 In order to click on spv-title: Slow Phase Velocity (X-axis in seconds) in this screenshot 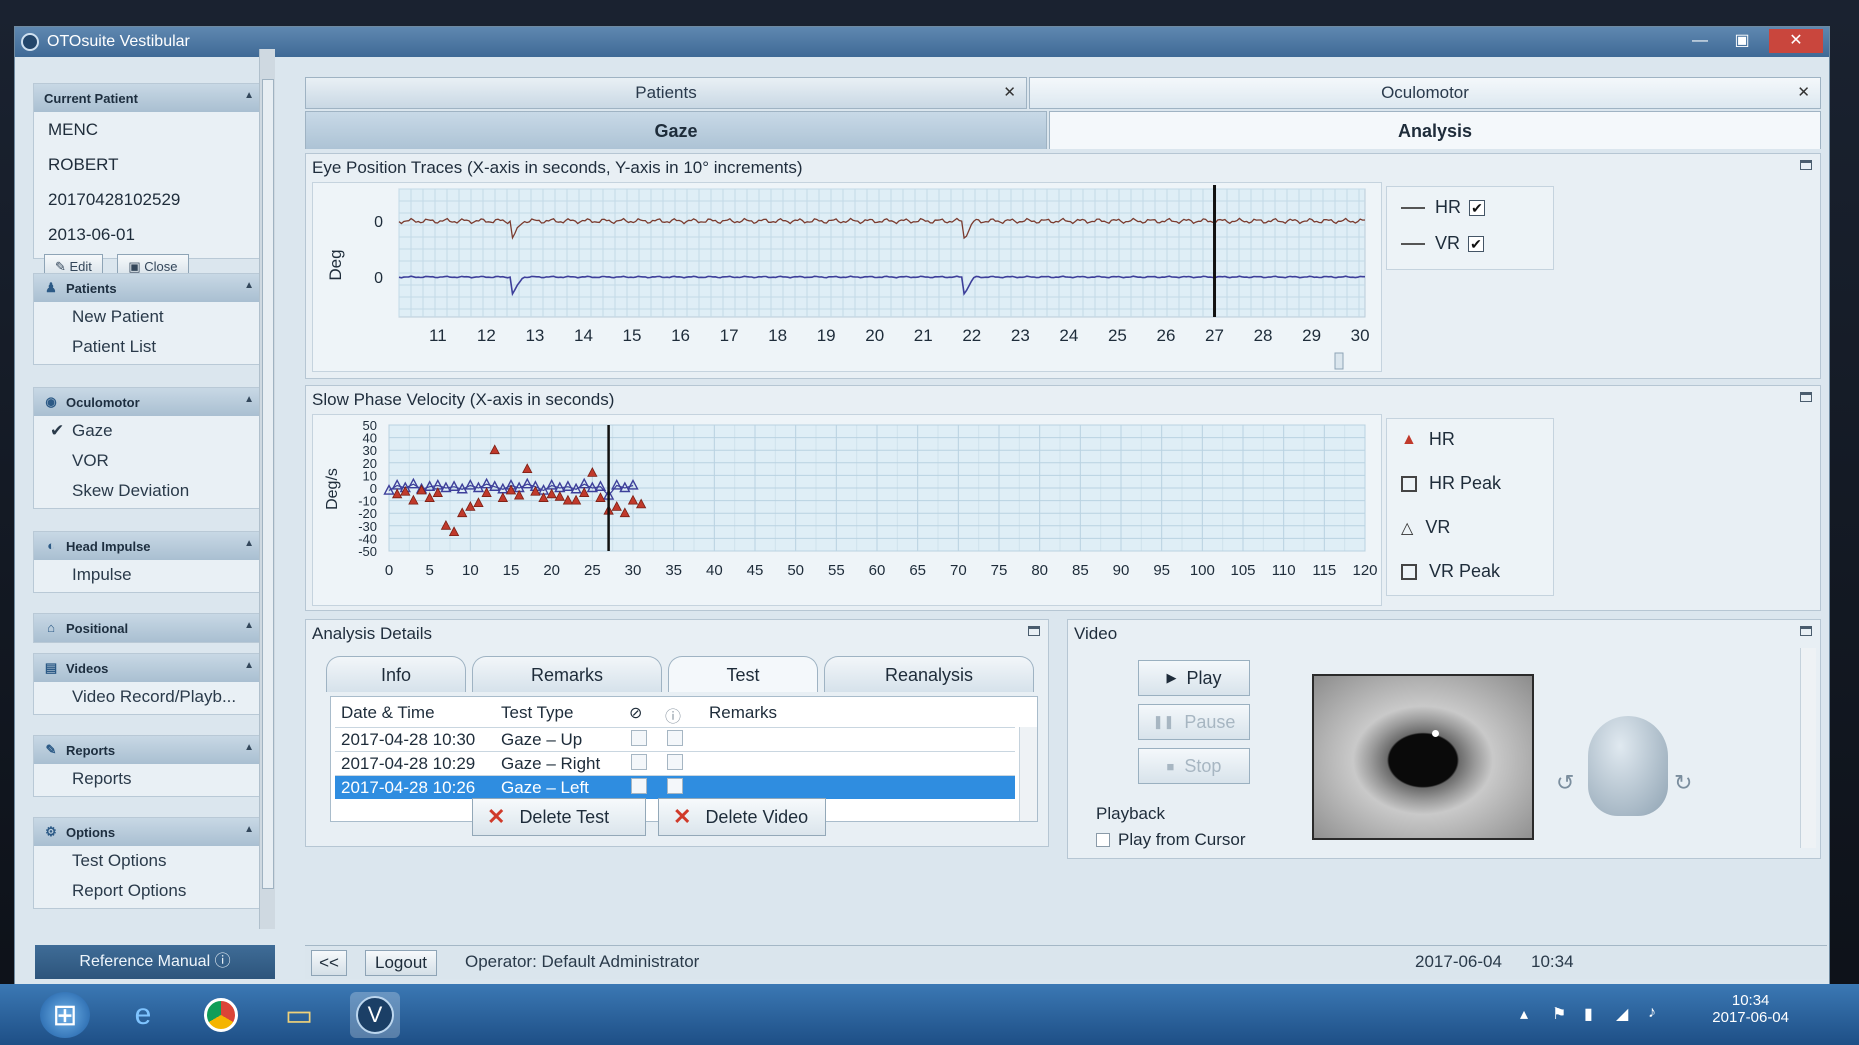, I will do `click(463, 399)`.